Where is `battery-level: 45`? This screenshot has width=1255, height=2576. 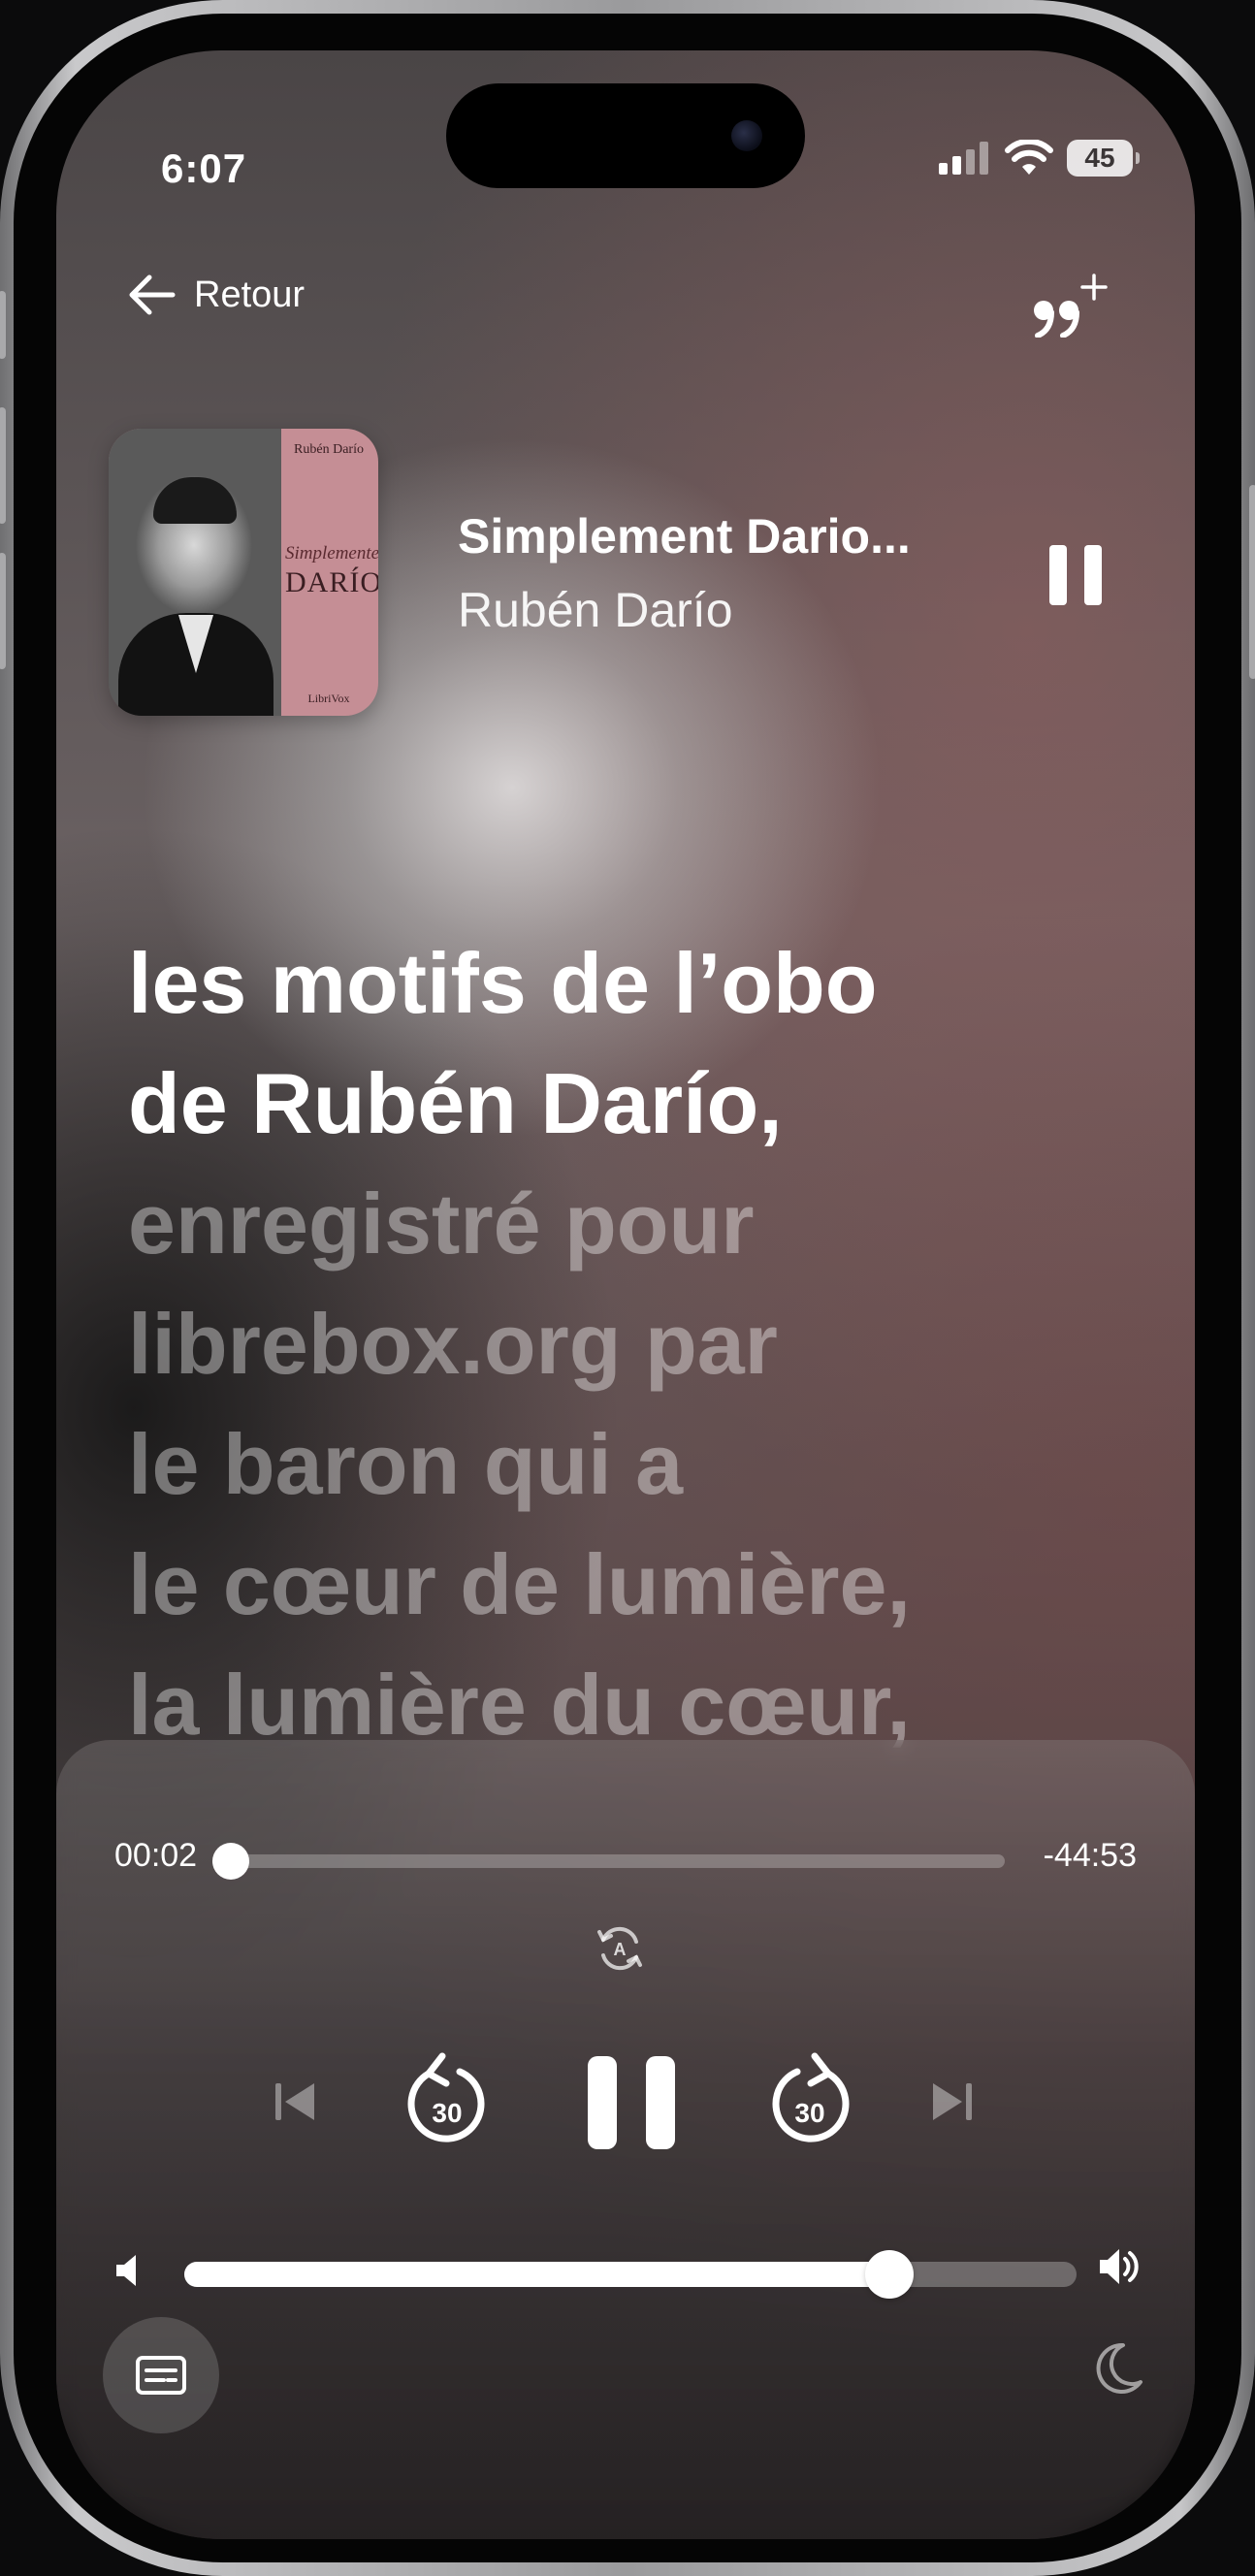 battery-level: 45 is located at coordinates (1099, 158).